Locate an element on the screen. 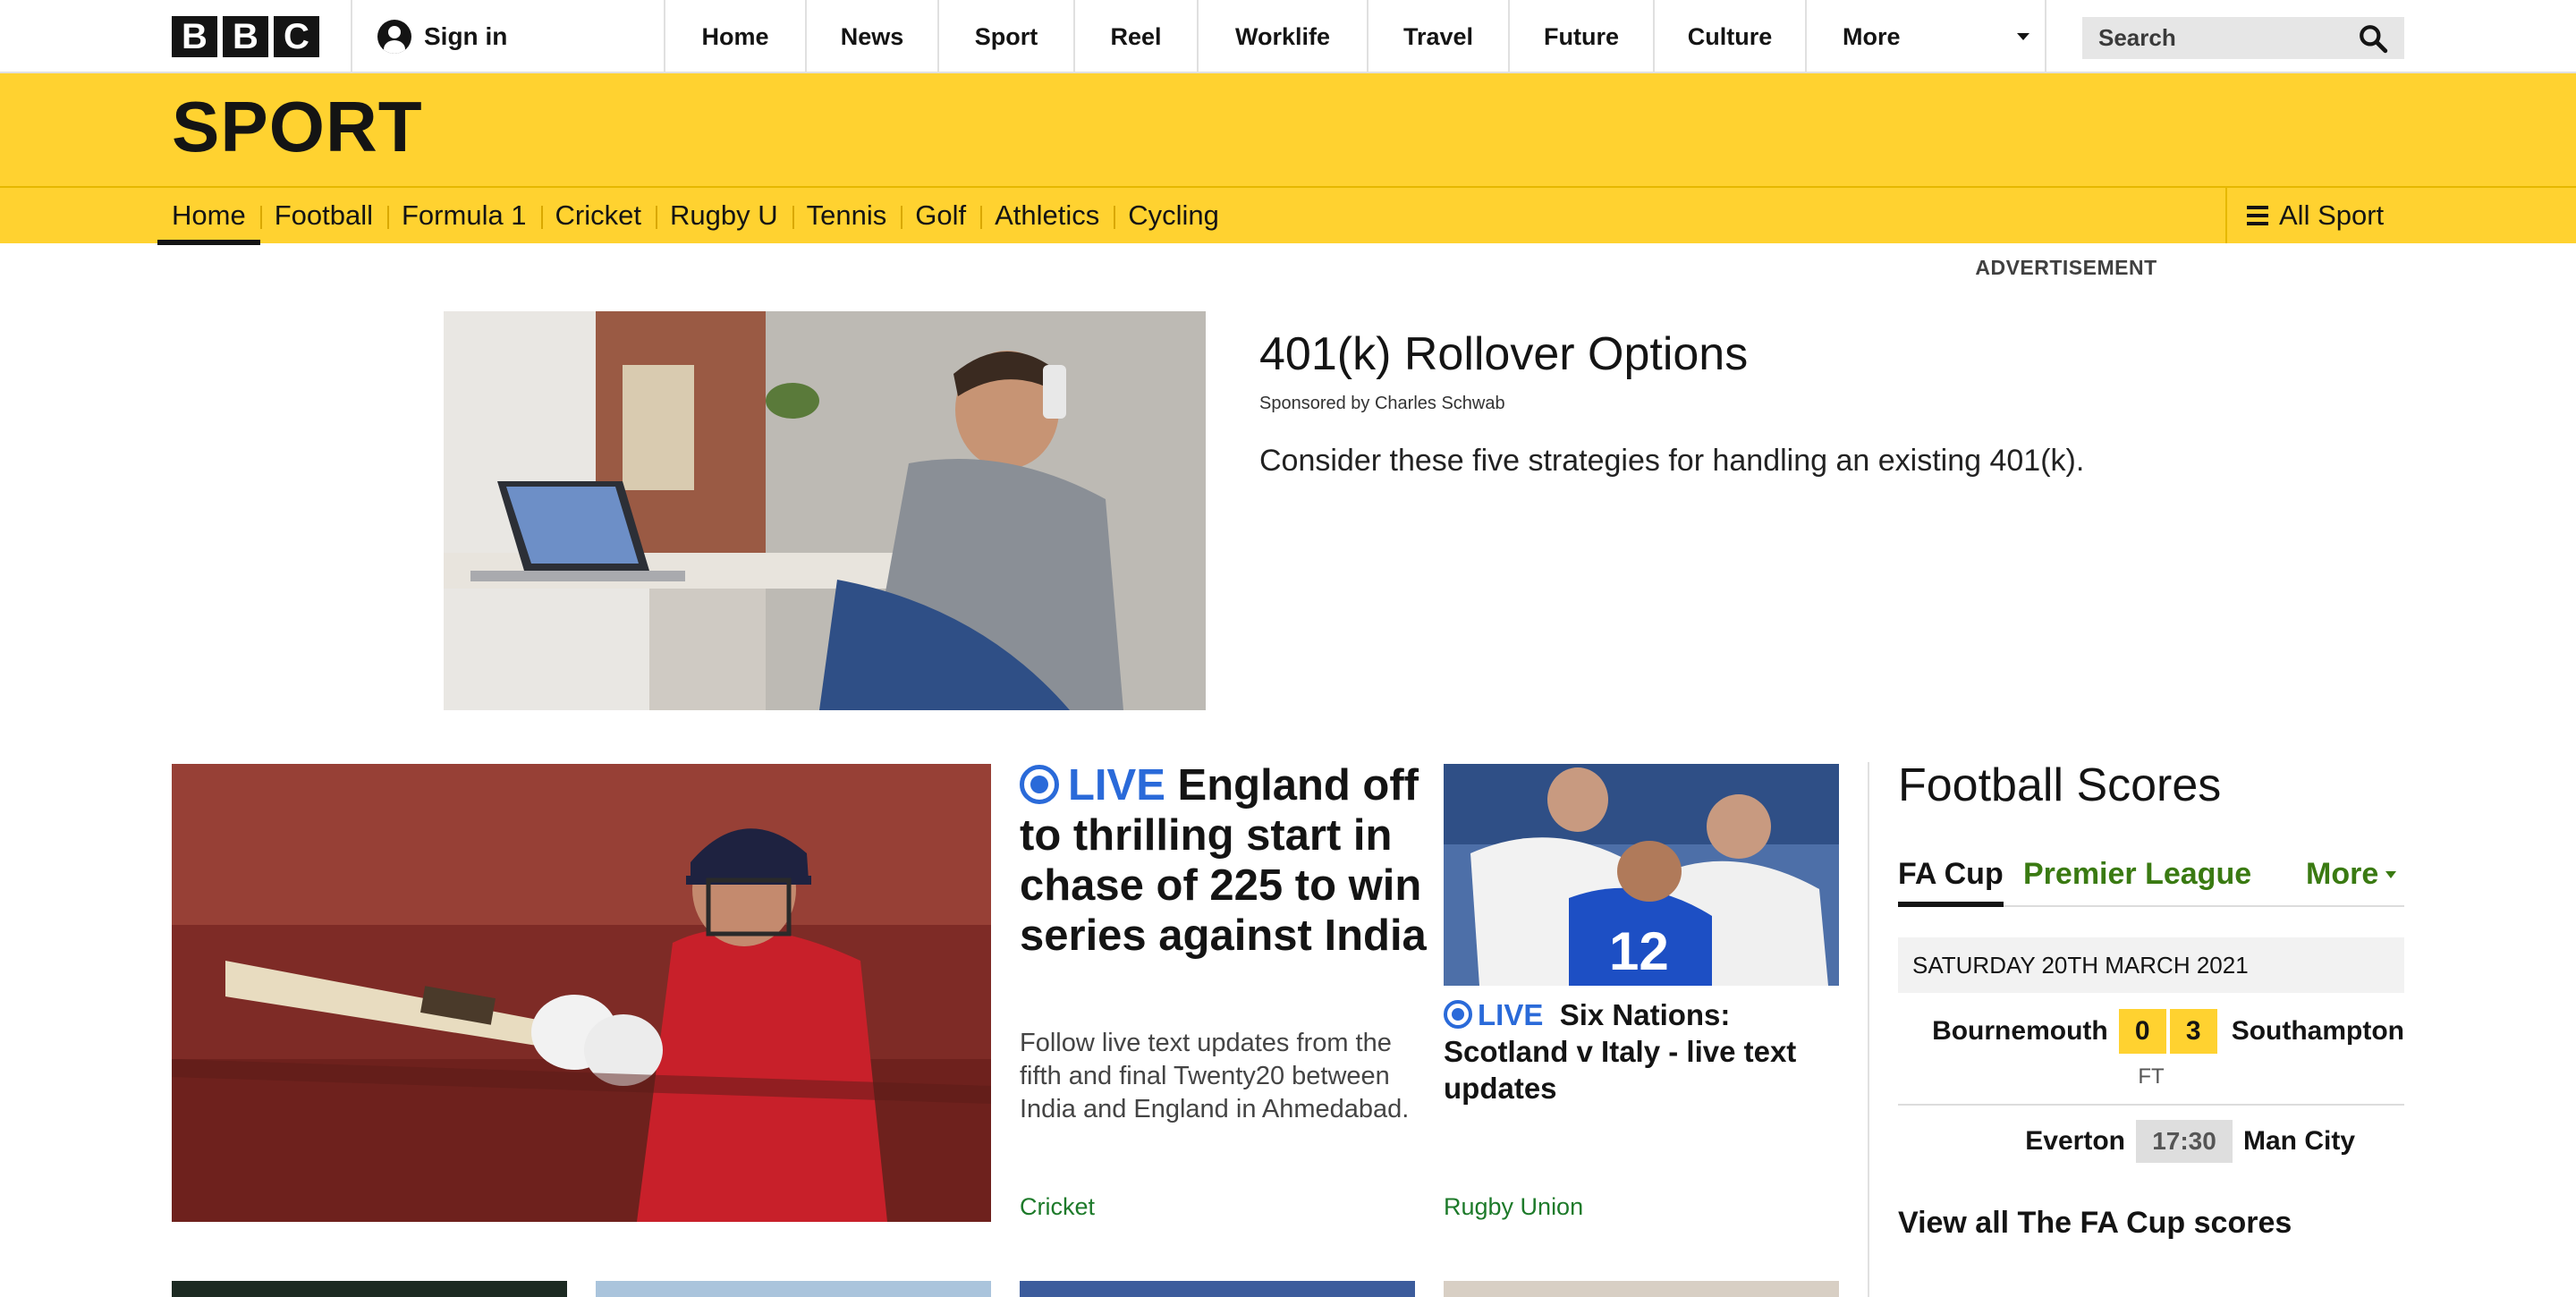 Image resolution: width=2576 pixels, height=1297 pixels. top-nav-more: More is located at coordinates (1925, 36).